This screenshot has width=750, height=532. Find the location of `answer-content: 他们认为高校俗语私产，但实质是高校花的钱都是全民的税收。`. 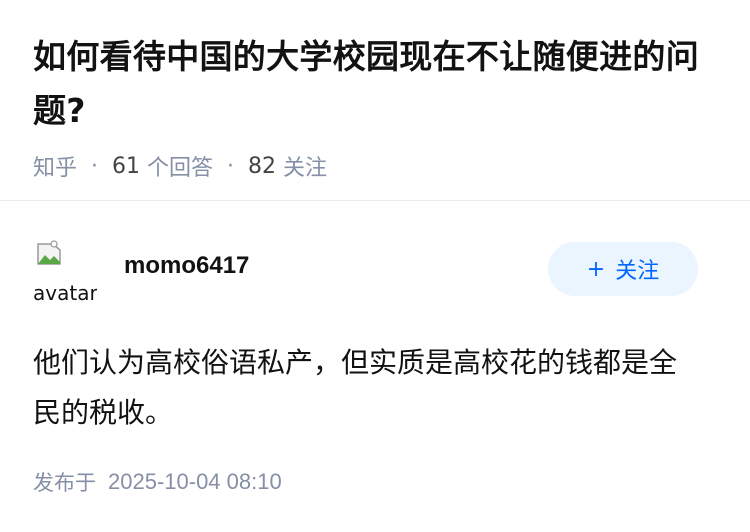

answer-content: 他们认为高校俗语私产，但实质是高校花的钱都是全民的税收。 is located at coordinates (355, 387).